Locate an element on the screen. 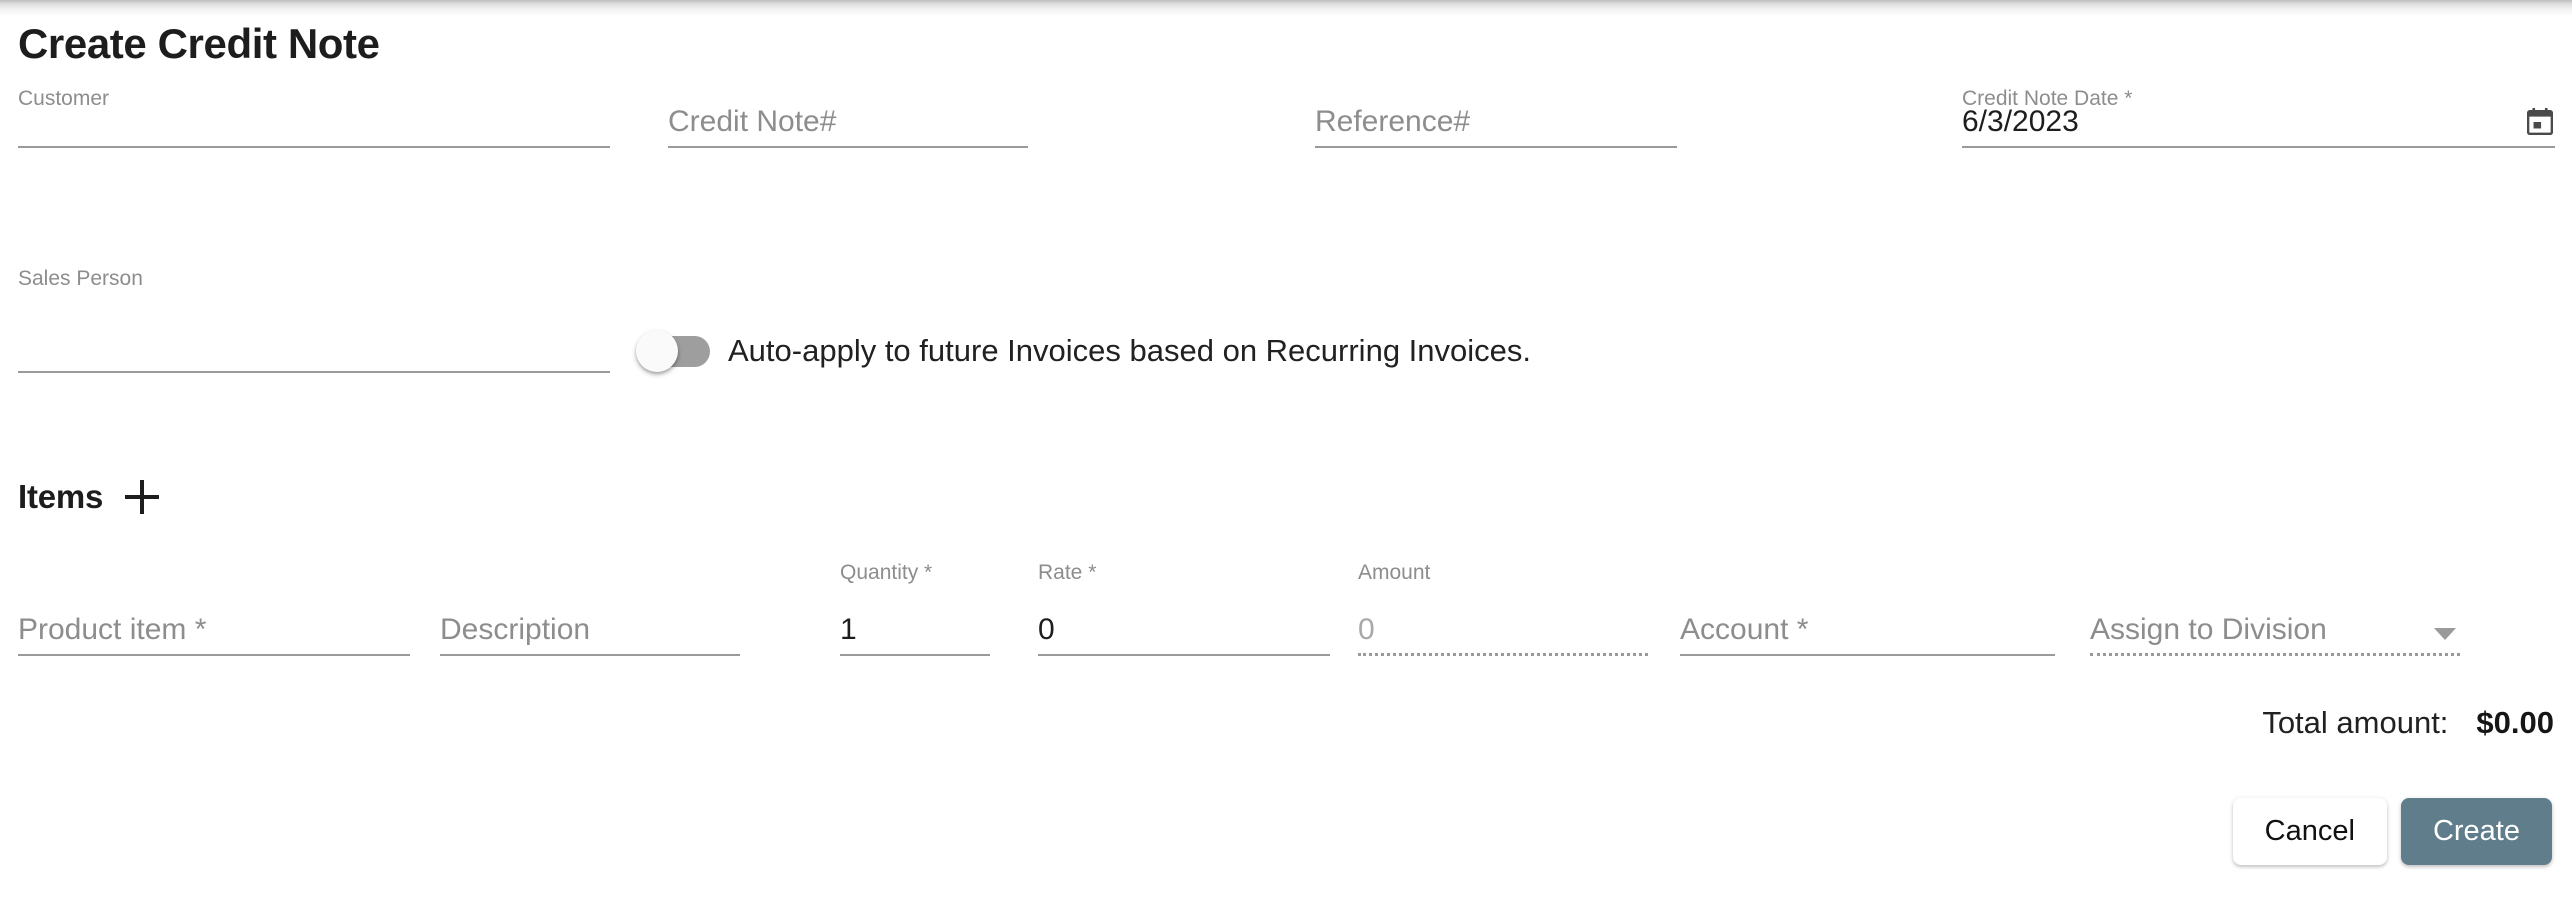 The width and height of the screenshot is (2572, 910). total-amount-row: Total amount: $0.00 is located at coordinates (2408, 723).